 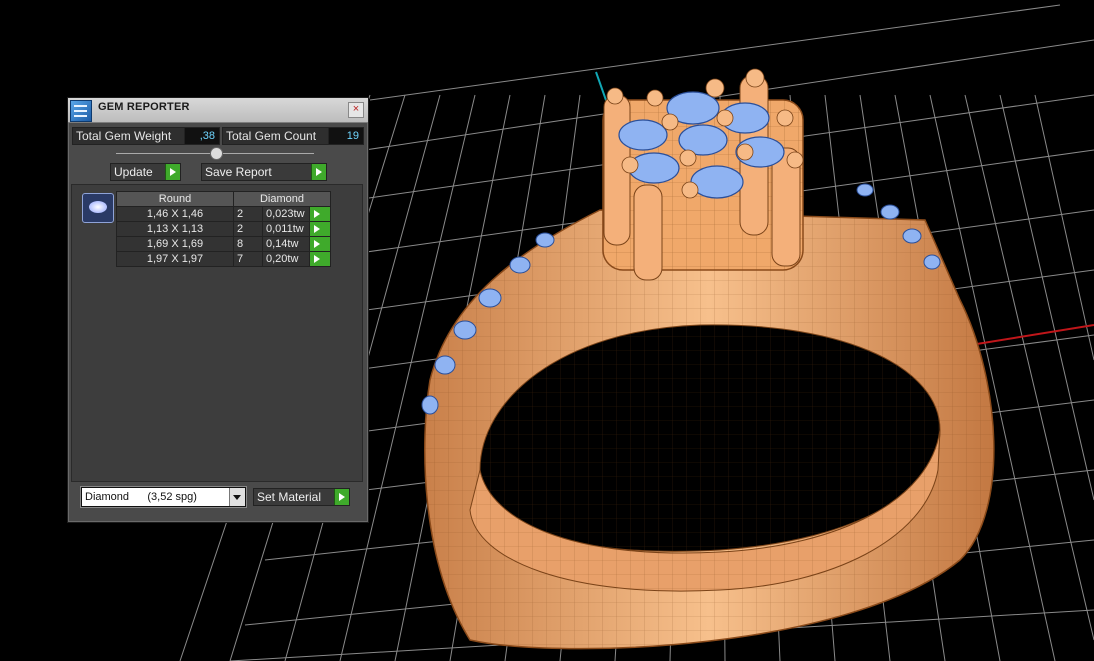 I want to click on gem-weight-cell: 0,023tw, so click(x=286, y=214).